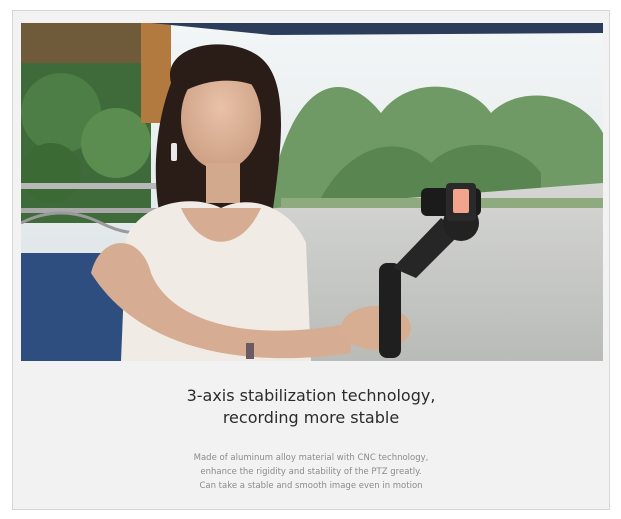  I want to click on headline-line-2: recording more stable, so click(311, 417).